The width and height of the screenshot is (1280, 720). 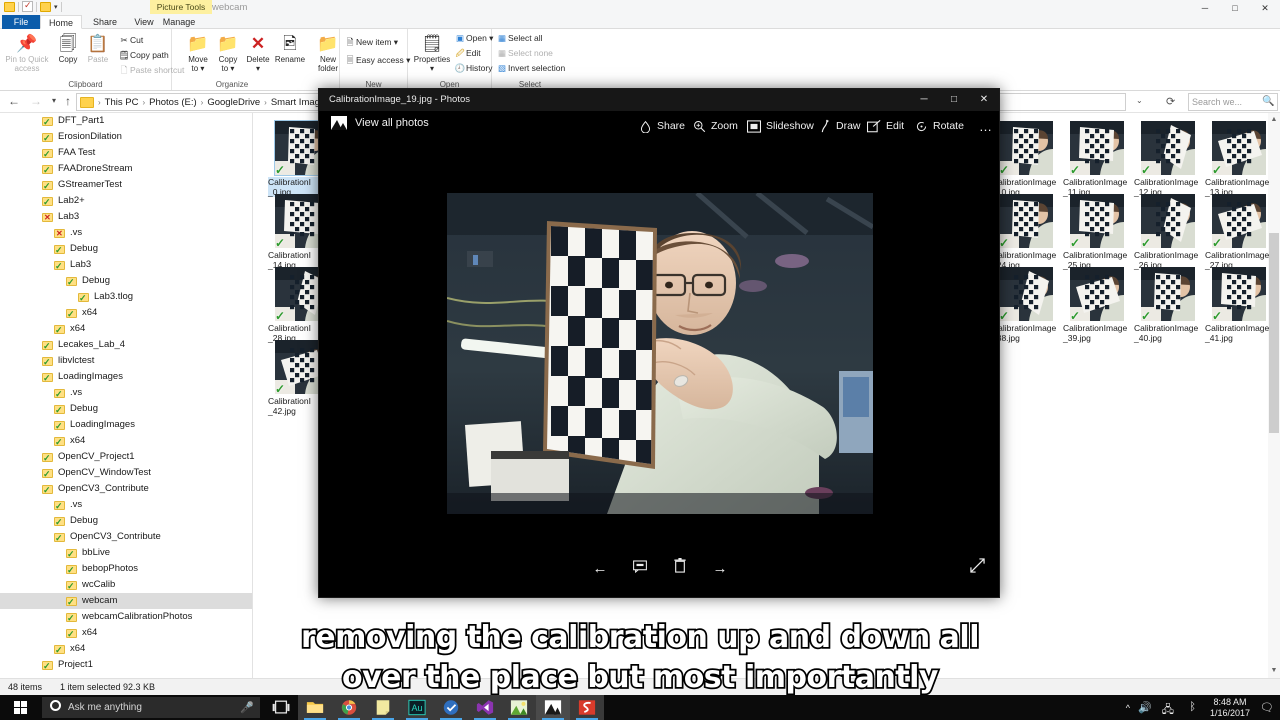 What do you see at coordinates (1145, 707) in the screenshot?
I see `volume-icon: 🔊` at bounding box center [1145, 707].